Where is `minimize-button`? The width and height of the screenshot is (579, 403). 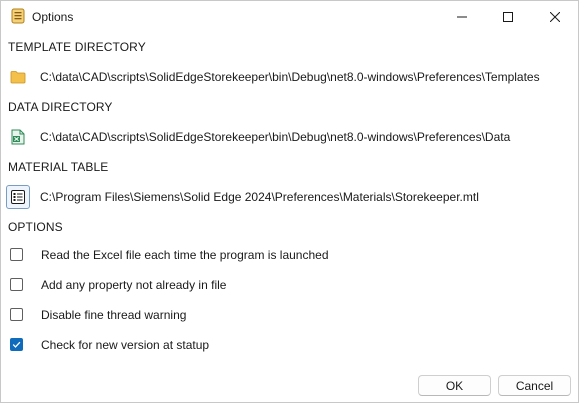 minimize-button is located at coordinates (462, 16).